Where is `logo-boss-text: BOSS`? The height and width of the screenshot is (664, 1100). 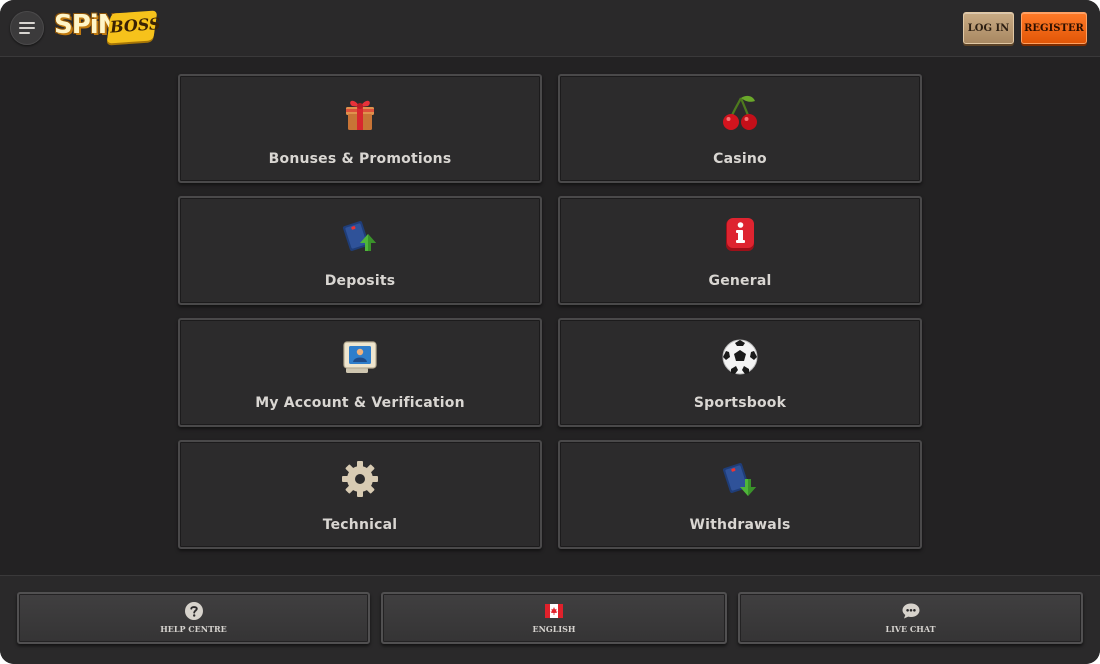
logo-boss-text: BOSS is located at coordinates (135, 25).